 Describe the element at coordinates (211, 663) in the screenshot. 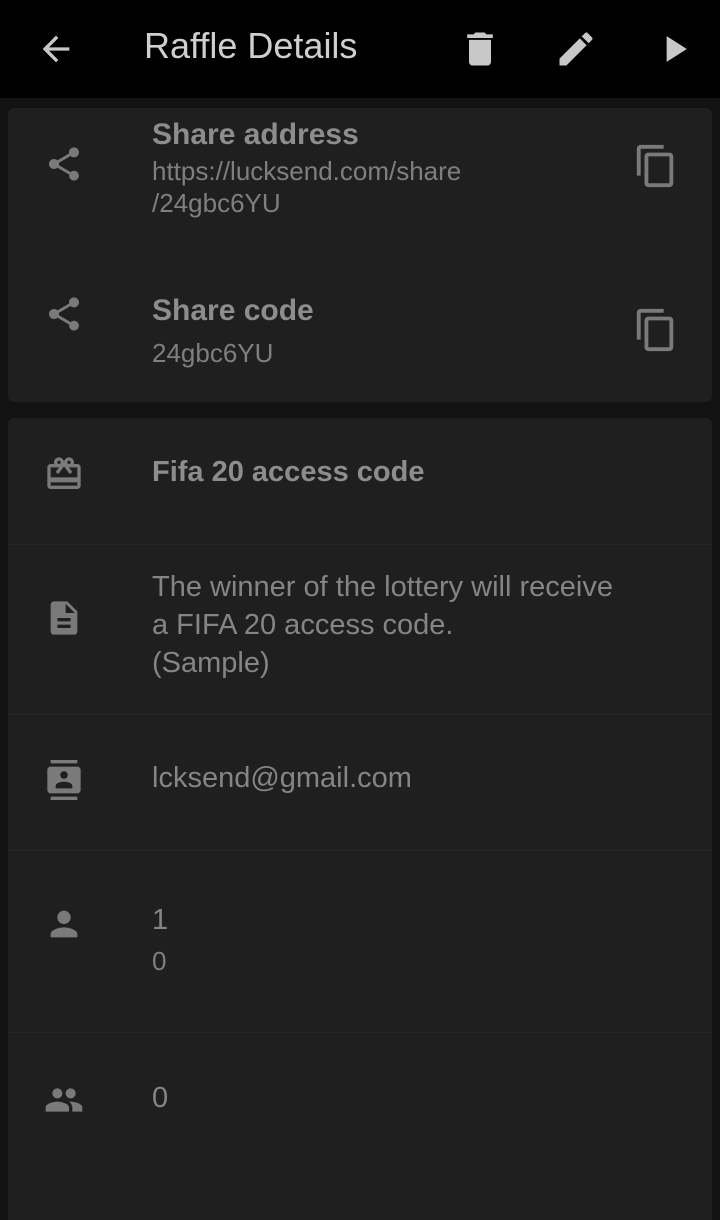

I see `description-line-3: (Sample)` at that location.